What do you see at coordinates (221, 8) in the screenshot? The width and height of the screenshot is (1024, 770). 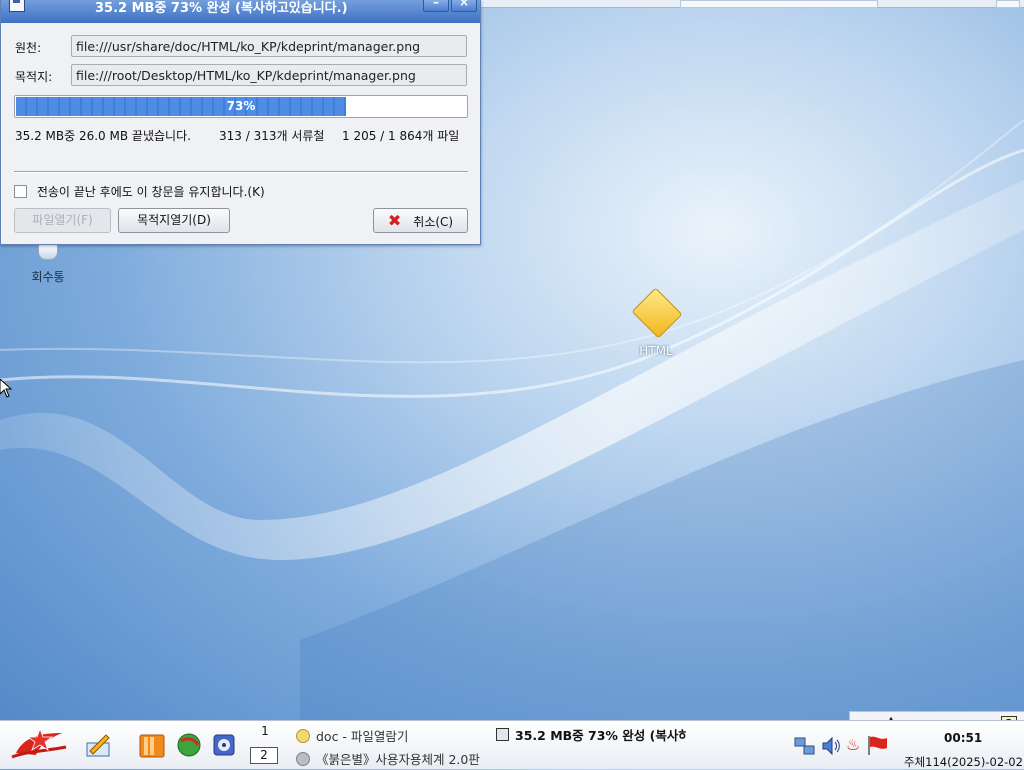 I see `dialog-title: 35.2 MB중 73% 완성 (복사하고있습니다.)` at bounding box center [221, 8].